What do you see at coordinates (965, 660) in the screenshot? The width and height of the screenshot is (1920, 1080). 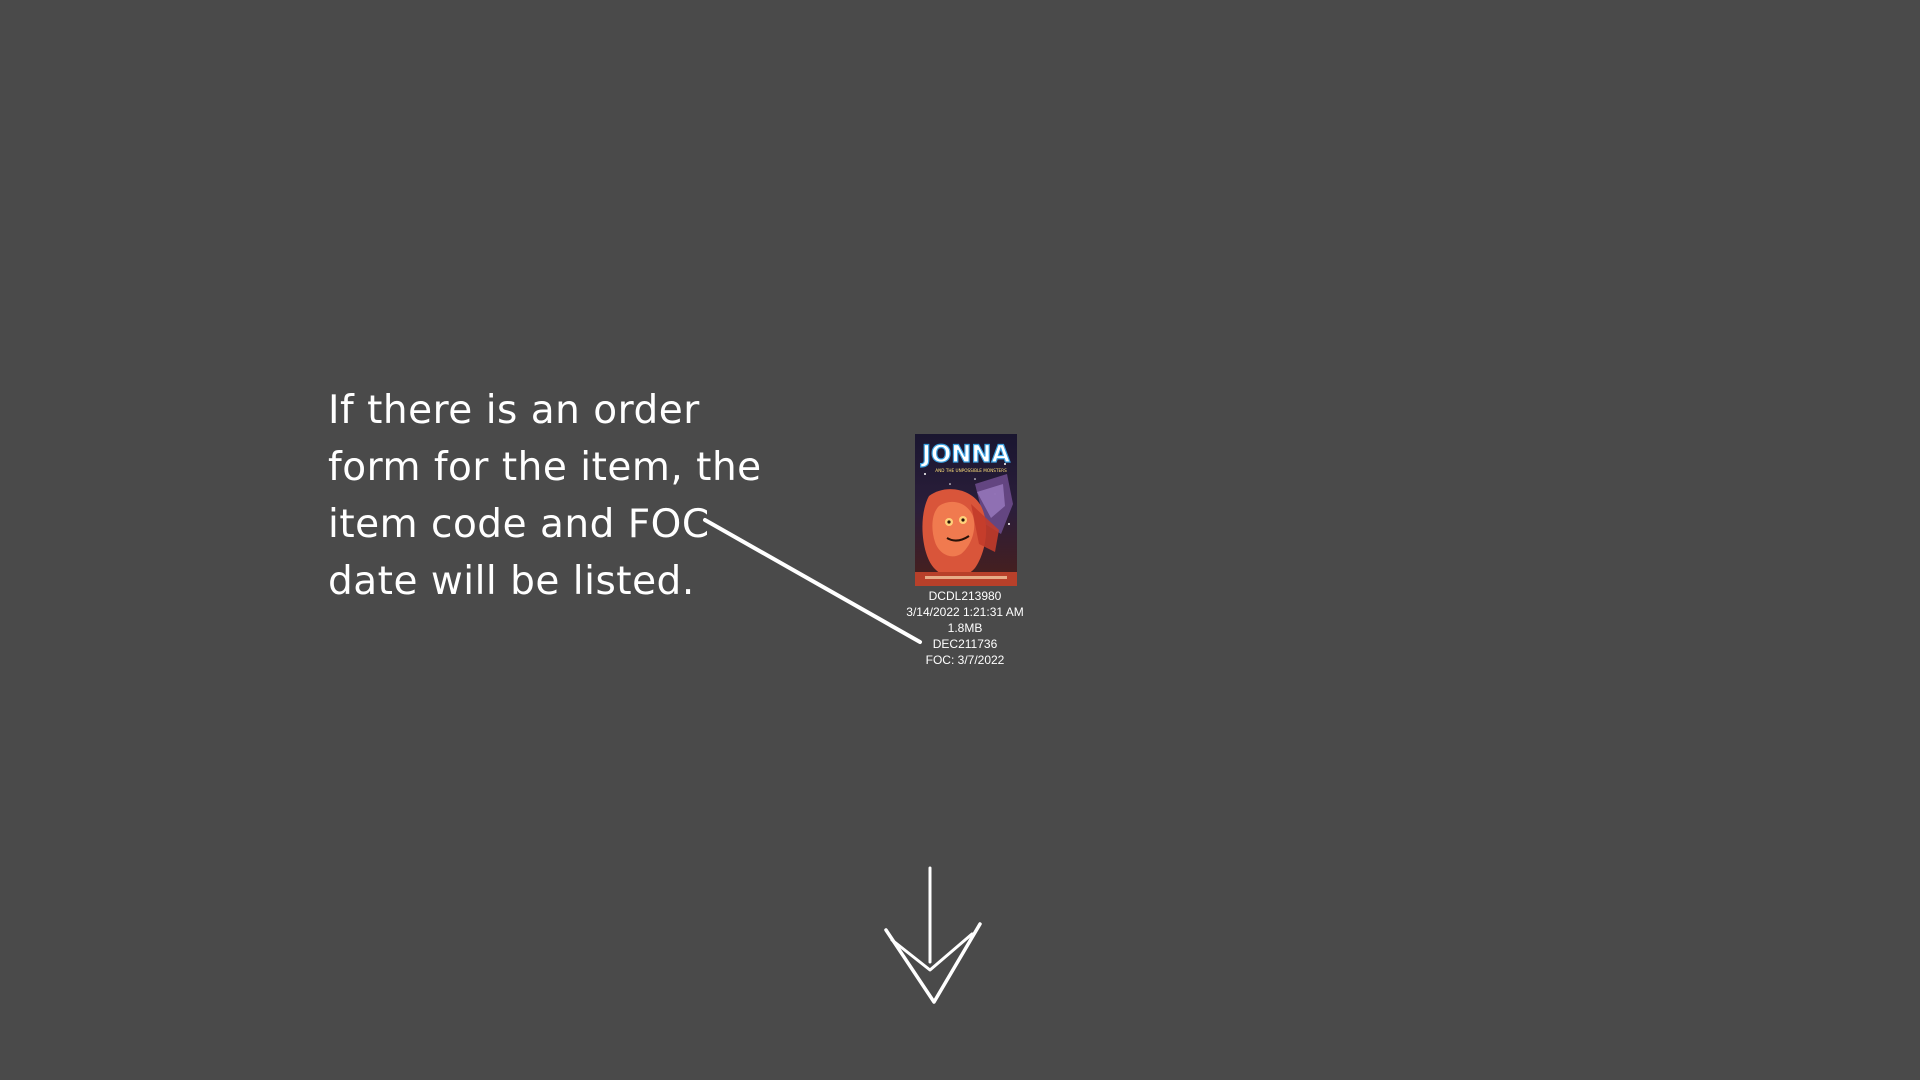 I see `file-foc-date: FOC: 3/7/2022` at bounding box center [965, 660].